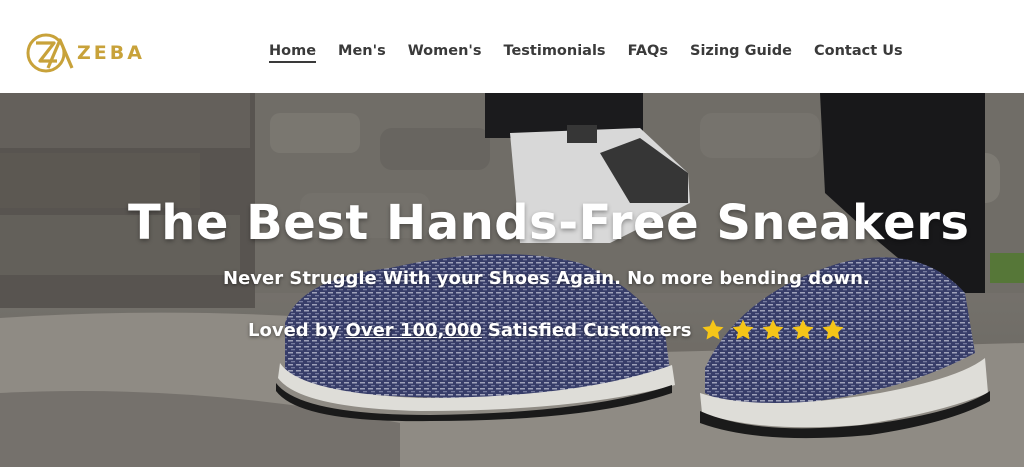 This screenshot has height=467, width=1024. What do you see at coordinates (293, 53) in the screenshot?
I see `nav-home: Home` at bounding box center [293, 53].